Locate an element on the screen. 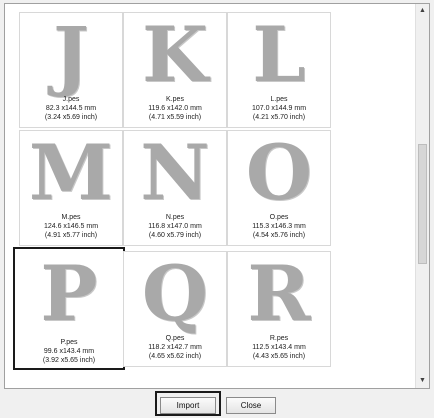  file-size-mm: 116.8 x147.0 mm is located at coordinates (175, 226).